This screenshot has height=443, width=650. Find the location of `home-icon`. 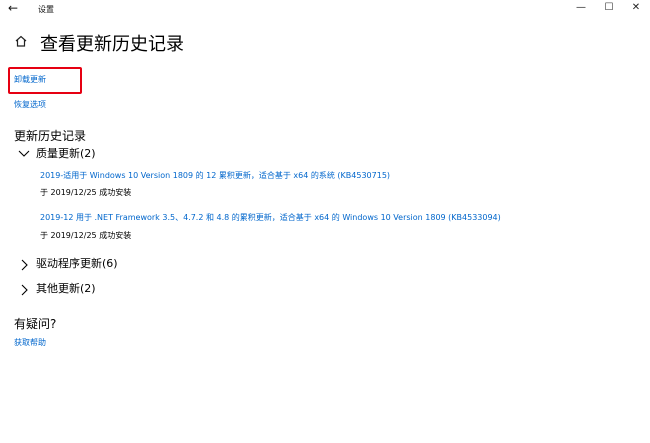

home-icon is located at coordinates (21, 41).